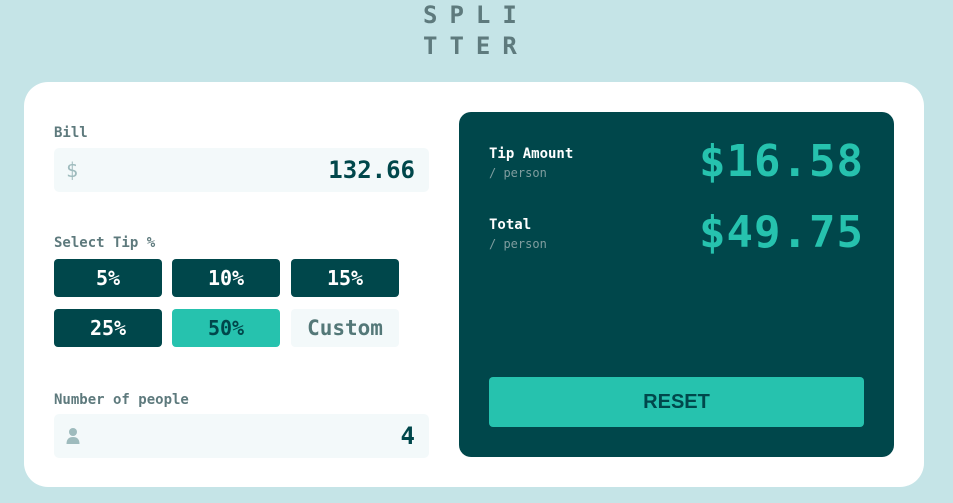 Image resolution: width=953 pixels, height=503 pixels. I want to click on select-tip-label: Select Tip %, so click(105, 243).